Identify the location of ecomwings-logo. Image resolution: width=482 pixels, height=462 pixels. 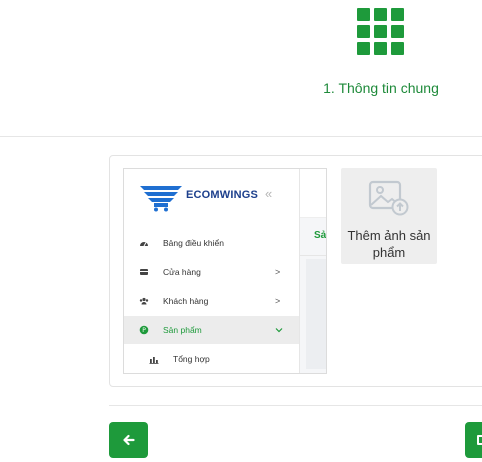
(161, 199).